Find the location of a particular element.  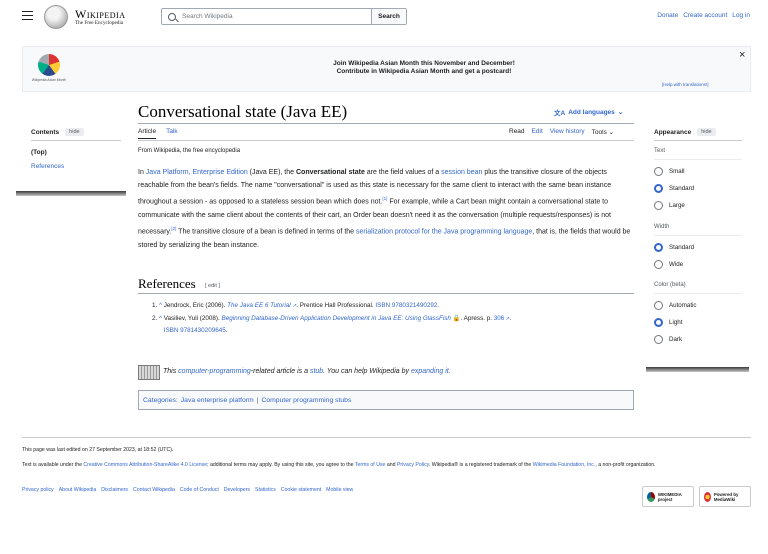

tab-article: Article is located at coordinates (147, 133).